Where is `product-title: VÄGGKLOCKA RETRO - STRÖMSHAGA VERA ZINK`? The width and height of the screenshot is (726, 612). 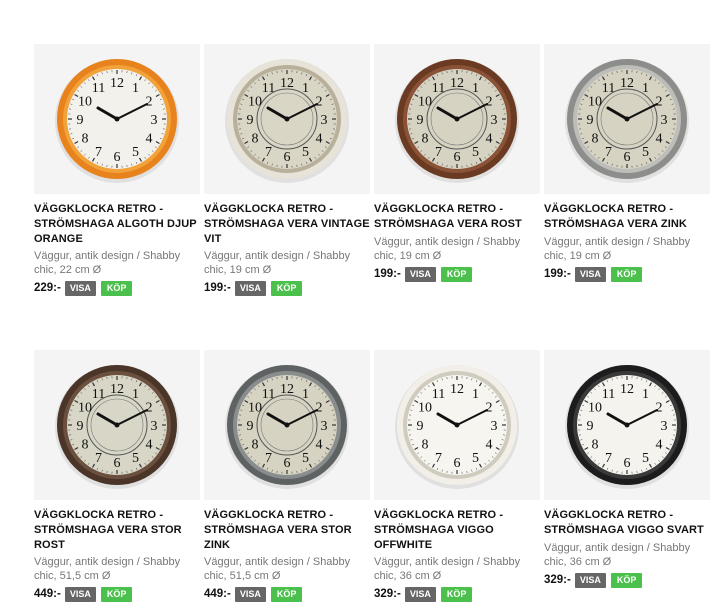
product-title: VÄGGKLOCKA RETRO - STRÖMSHAGA VERA ZINK is located at coordinates (627, 217).